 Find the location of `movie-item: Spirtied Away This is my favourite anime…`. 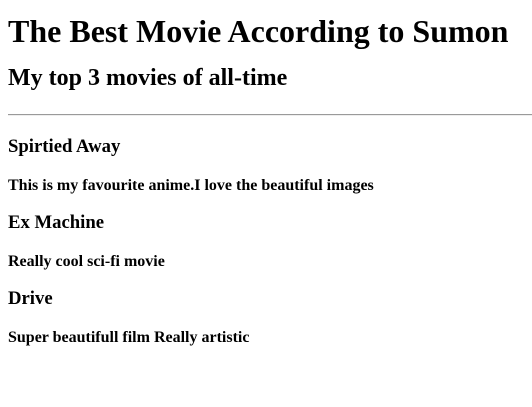

movie-item: Spirtied Away This is my favourite anime… is located at coordinates (270, 165).